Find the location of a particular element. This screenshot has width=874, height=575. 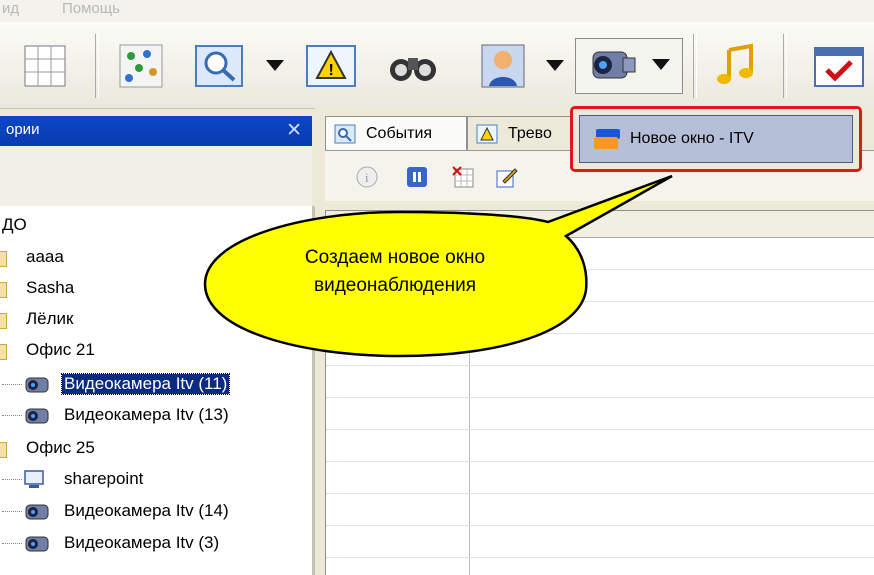

grid-header: С is located at coordinates (600, 224).